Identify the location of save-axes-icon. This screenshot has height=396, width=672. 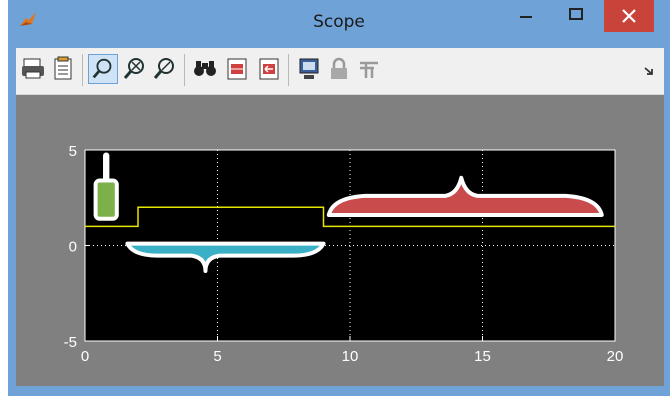
(237, 69).